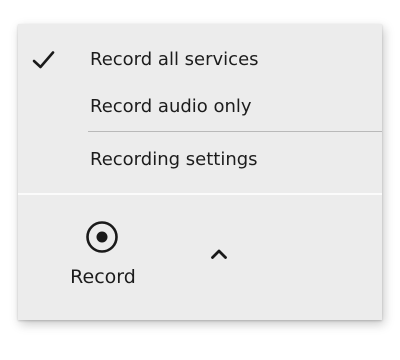 Image resolution: width=400 pixels, height=360 pixels. Describe the element at coordinates (235, 131) in the screenshot. I see `menu-divider` at that location.